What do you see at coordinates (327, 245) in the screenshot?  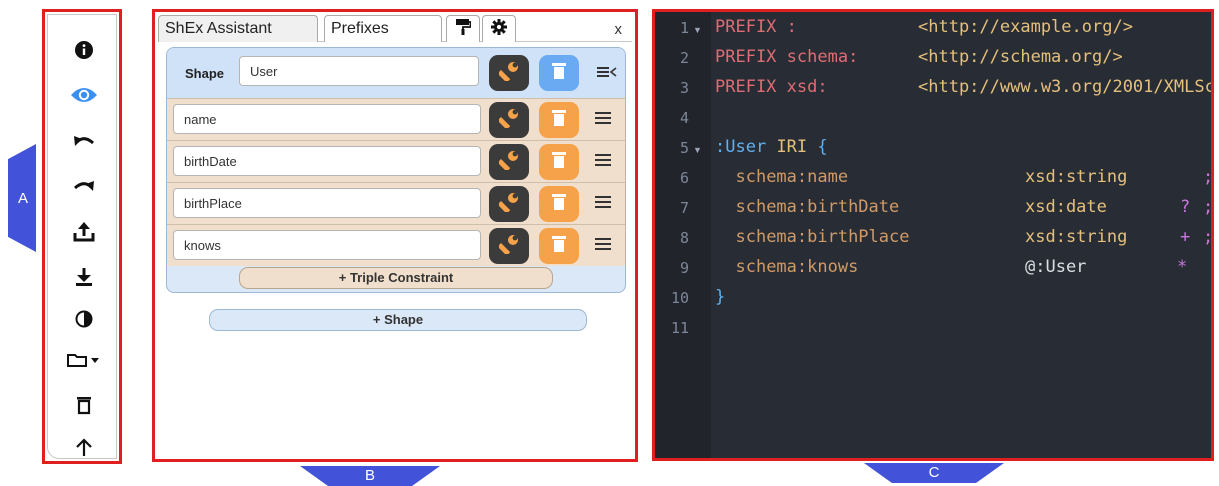 I see `constraint-name-input: knows` at bounding box center [327, 245].